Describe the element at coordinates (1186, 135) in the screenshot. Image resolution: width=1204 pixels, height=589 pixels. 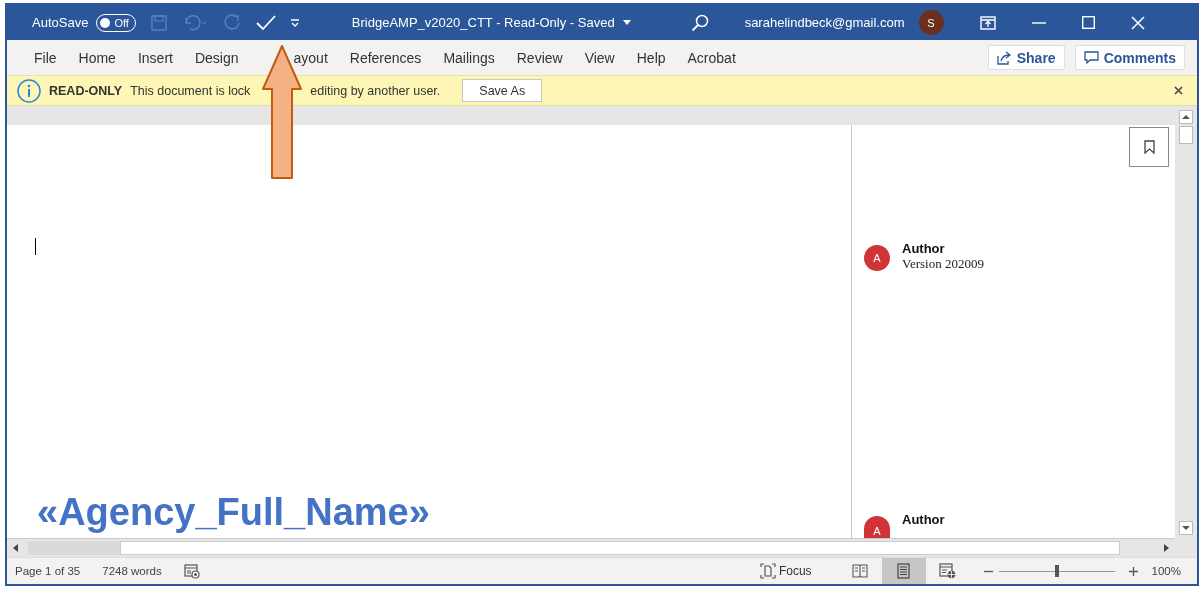
I see `scroll-thumb` at that location.